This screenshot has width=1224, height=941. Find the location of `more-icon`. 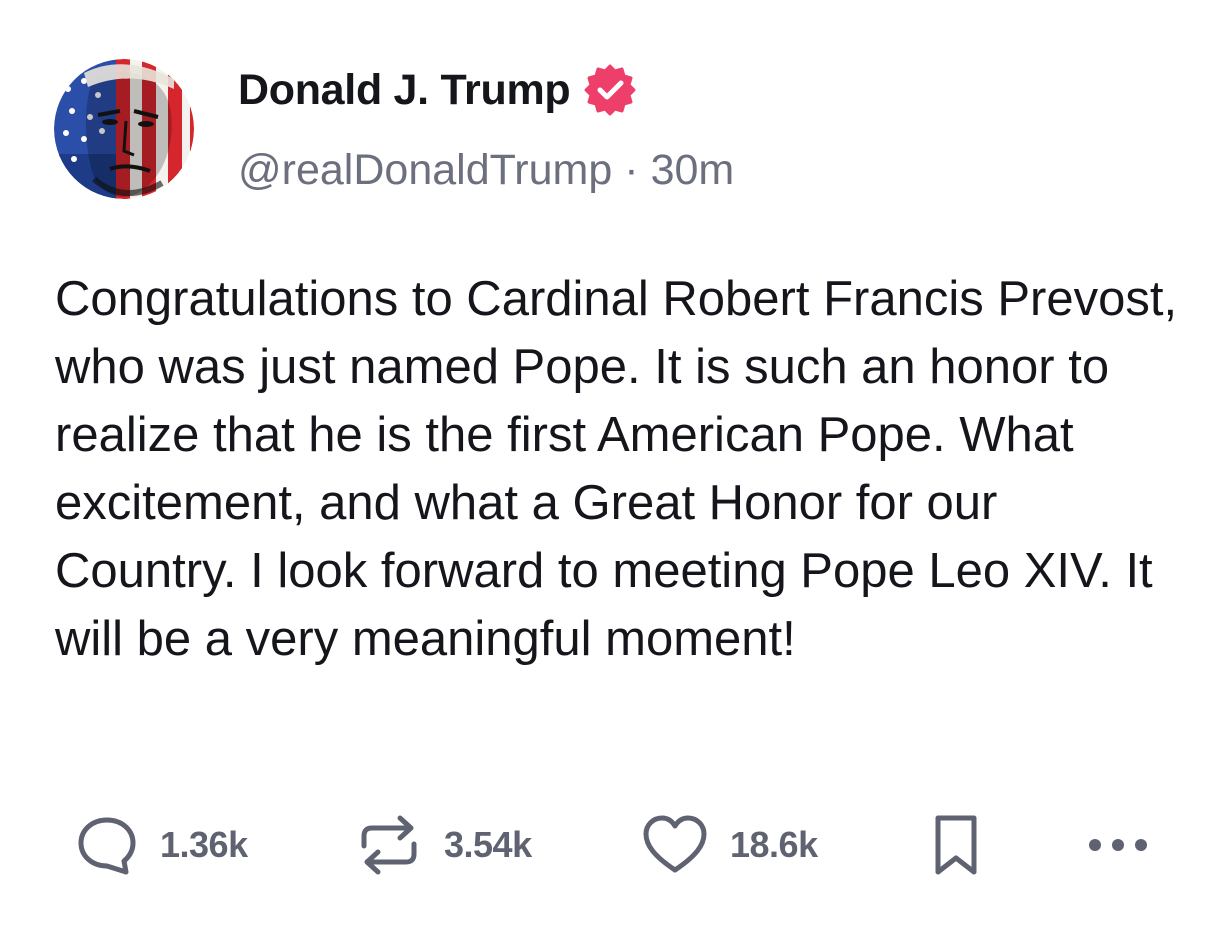

more-icon is located at coordinates (1118, 845).